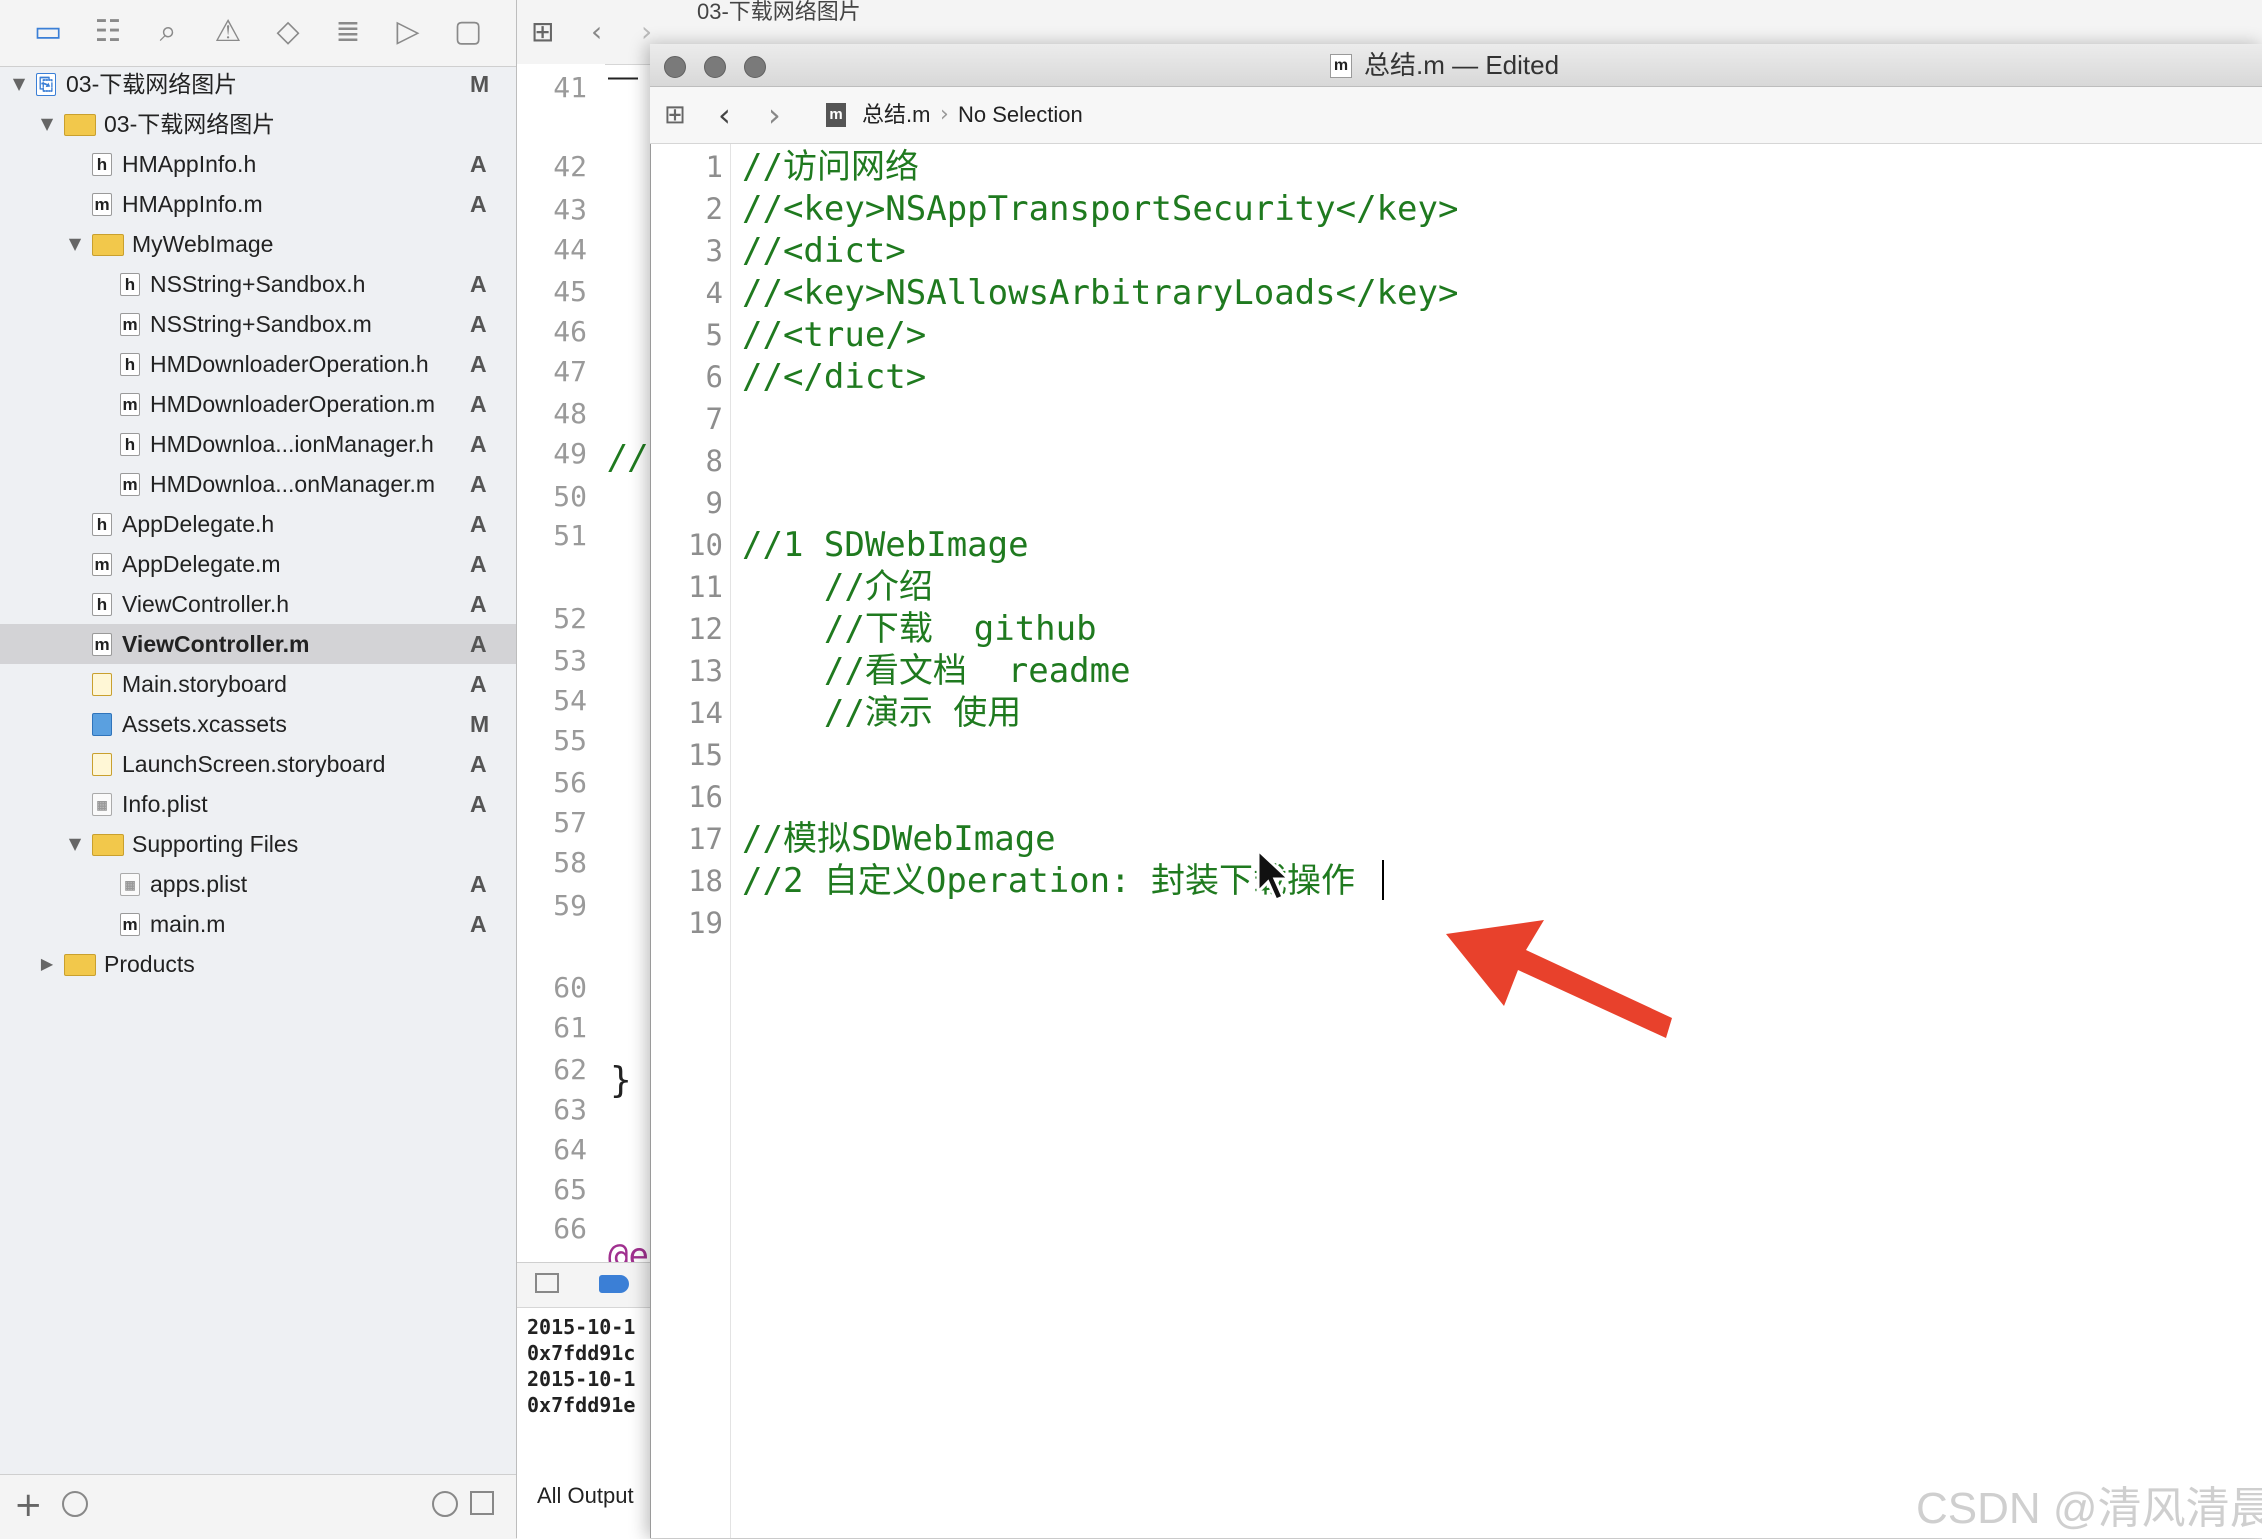 This screenshot has width=2262, height=1539. Describe the element at coordinates (774, 115) in the screenshot. I see `forward-icon: ›` at that location.